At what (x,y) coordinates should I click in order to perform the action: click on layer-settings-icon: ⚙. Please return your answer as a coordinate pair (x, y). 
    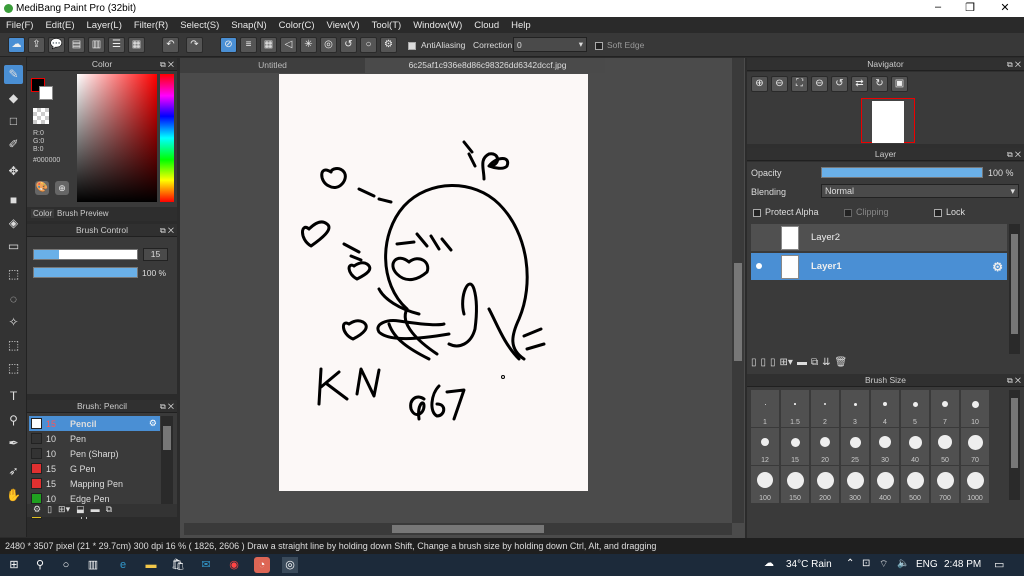
    Looking at the image, I should click on (997, 267).